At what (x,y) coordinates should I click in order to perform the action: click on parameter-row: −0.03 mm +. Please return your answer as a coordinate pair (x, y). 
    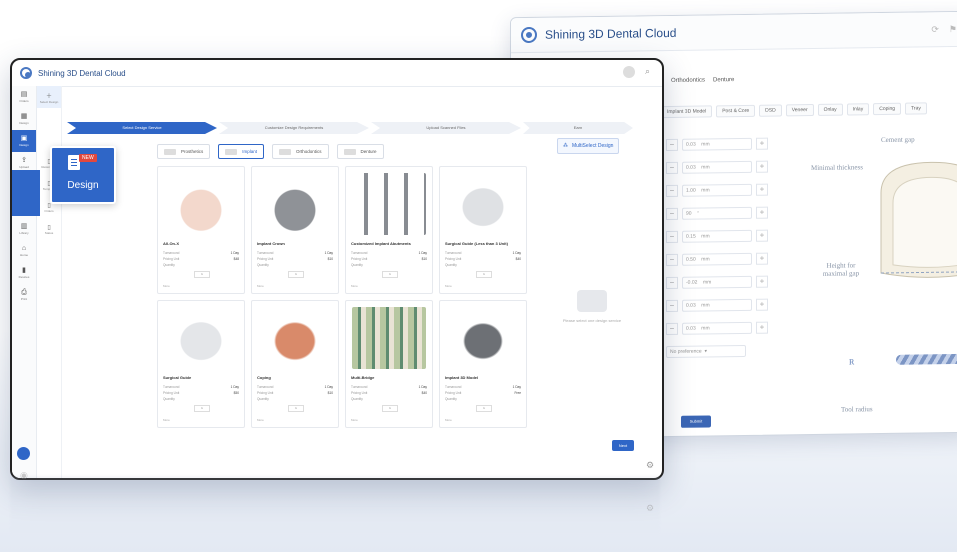
    Looking at the image, I should click on (717, 328).